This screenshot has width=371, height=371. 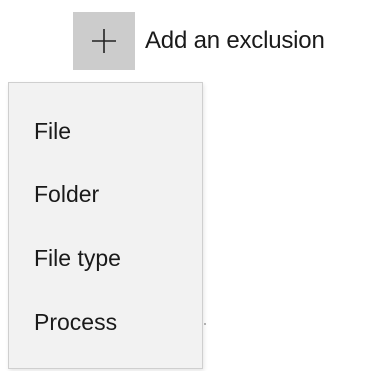 What do you see at coordinates (52, 131) in the screenshot?
I see `menu-item-file: File` at bounding box center [52, 131].